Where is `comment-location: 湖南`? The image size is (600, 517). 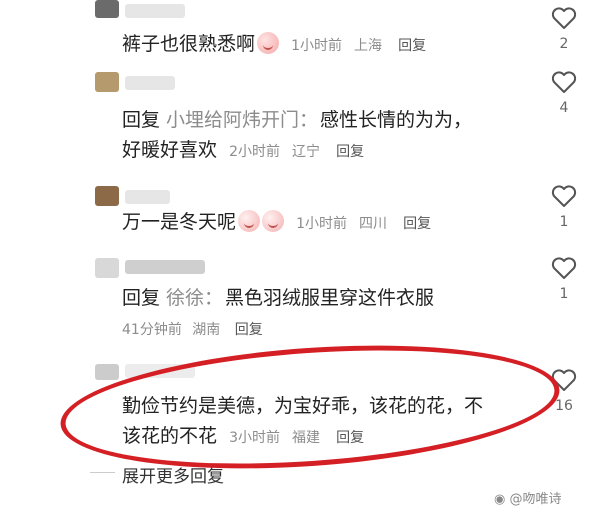
comment-location: 湖南 is located at coordinates (206, 330).